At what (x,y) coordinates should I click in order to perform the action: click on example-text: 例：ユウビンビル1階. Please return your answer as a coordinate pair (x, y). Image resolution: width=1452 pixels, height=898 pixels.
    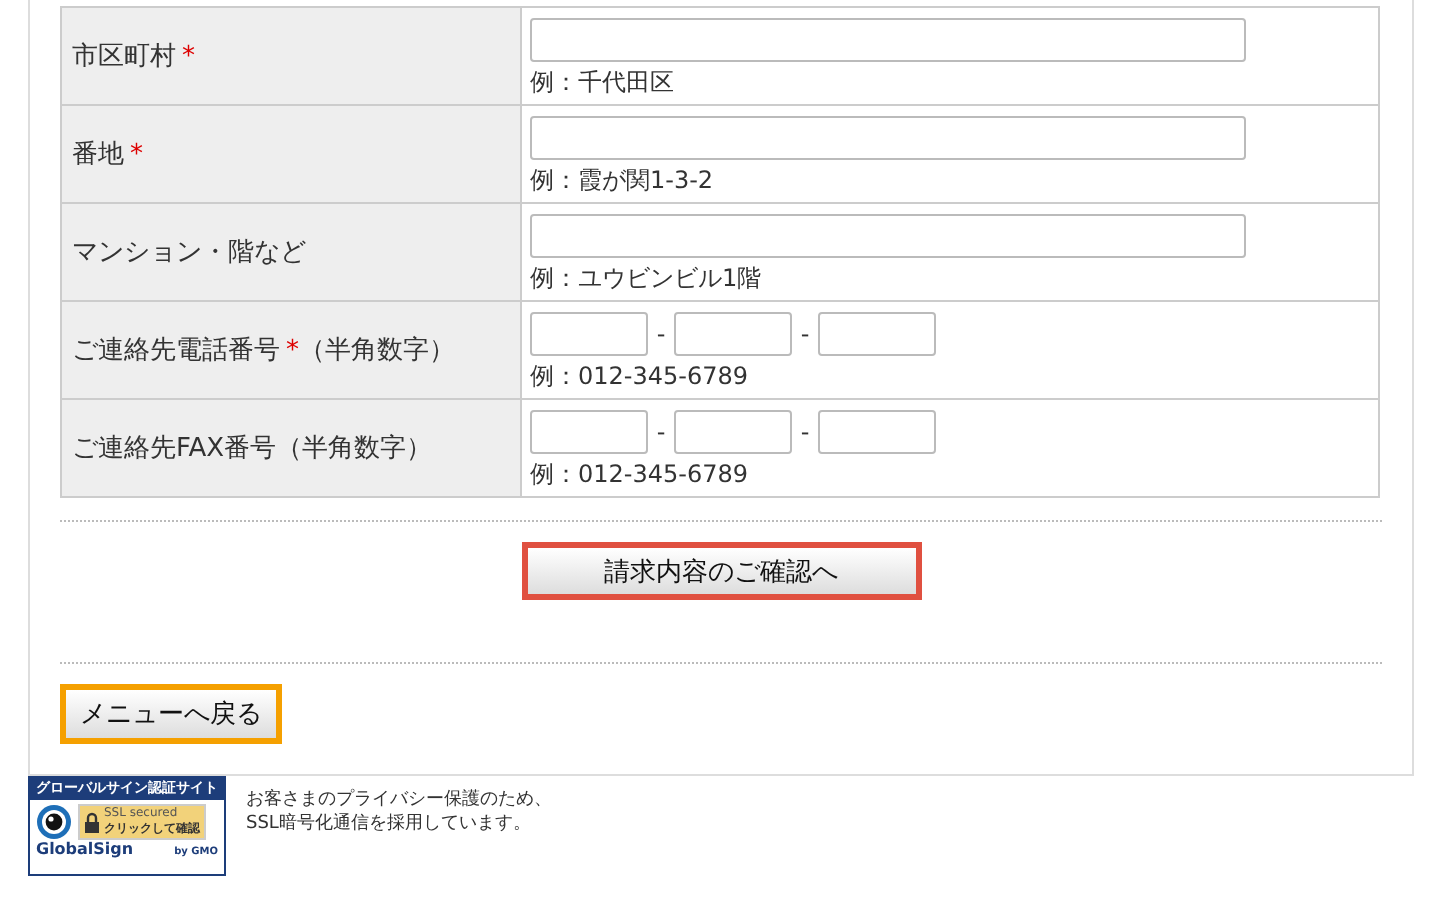
    Looking at the image, I should click on (647, 279).